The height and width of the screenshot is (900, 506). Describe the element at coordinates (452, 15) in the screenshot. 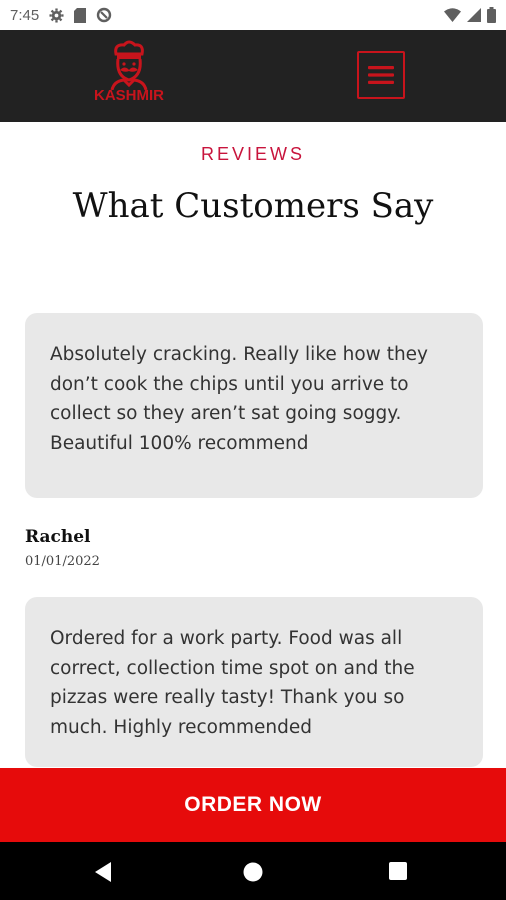

I see `wifi-icon` at that location.